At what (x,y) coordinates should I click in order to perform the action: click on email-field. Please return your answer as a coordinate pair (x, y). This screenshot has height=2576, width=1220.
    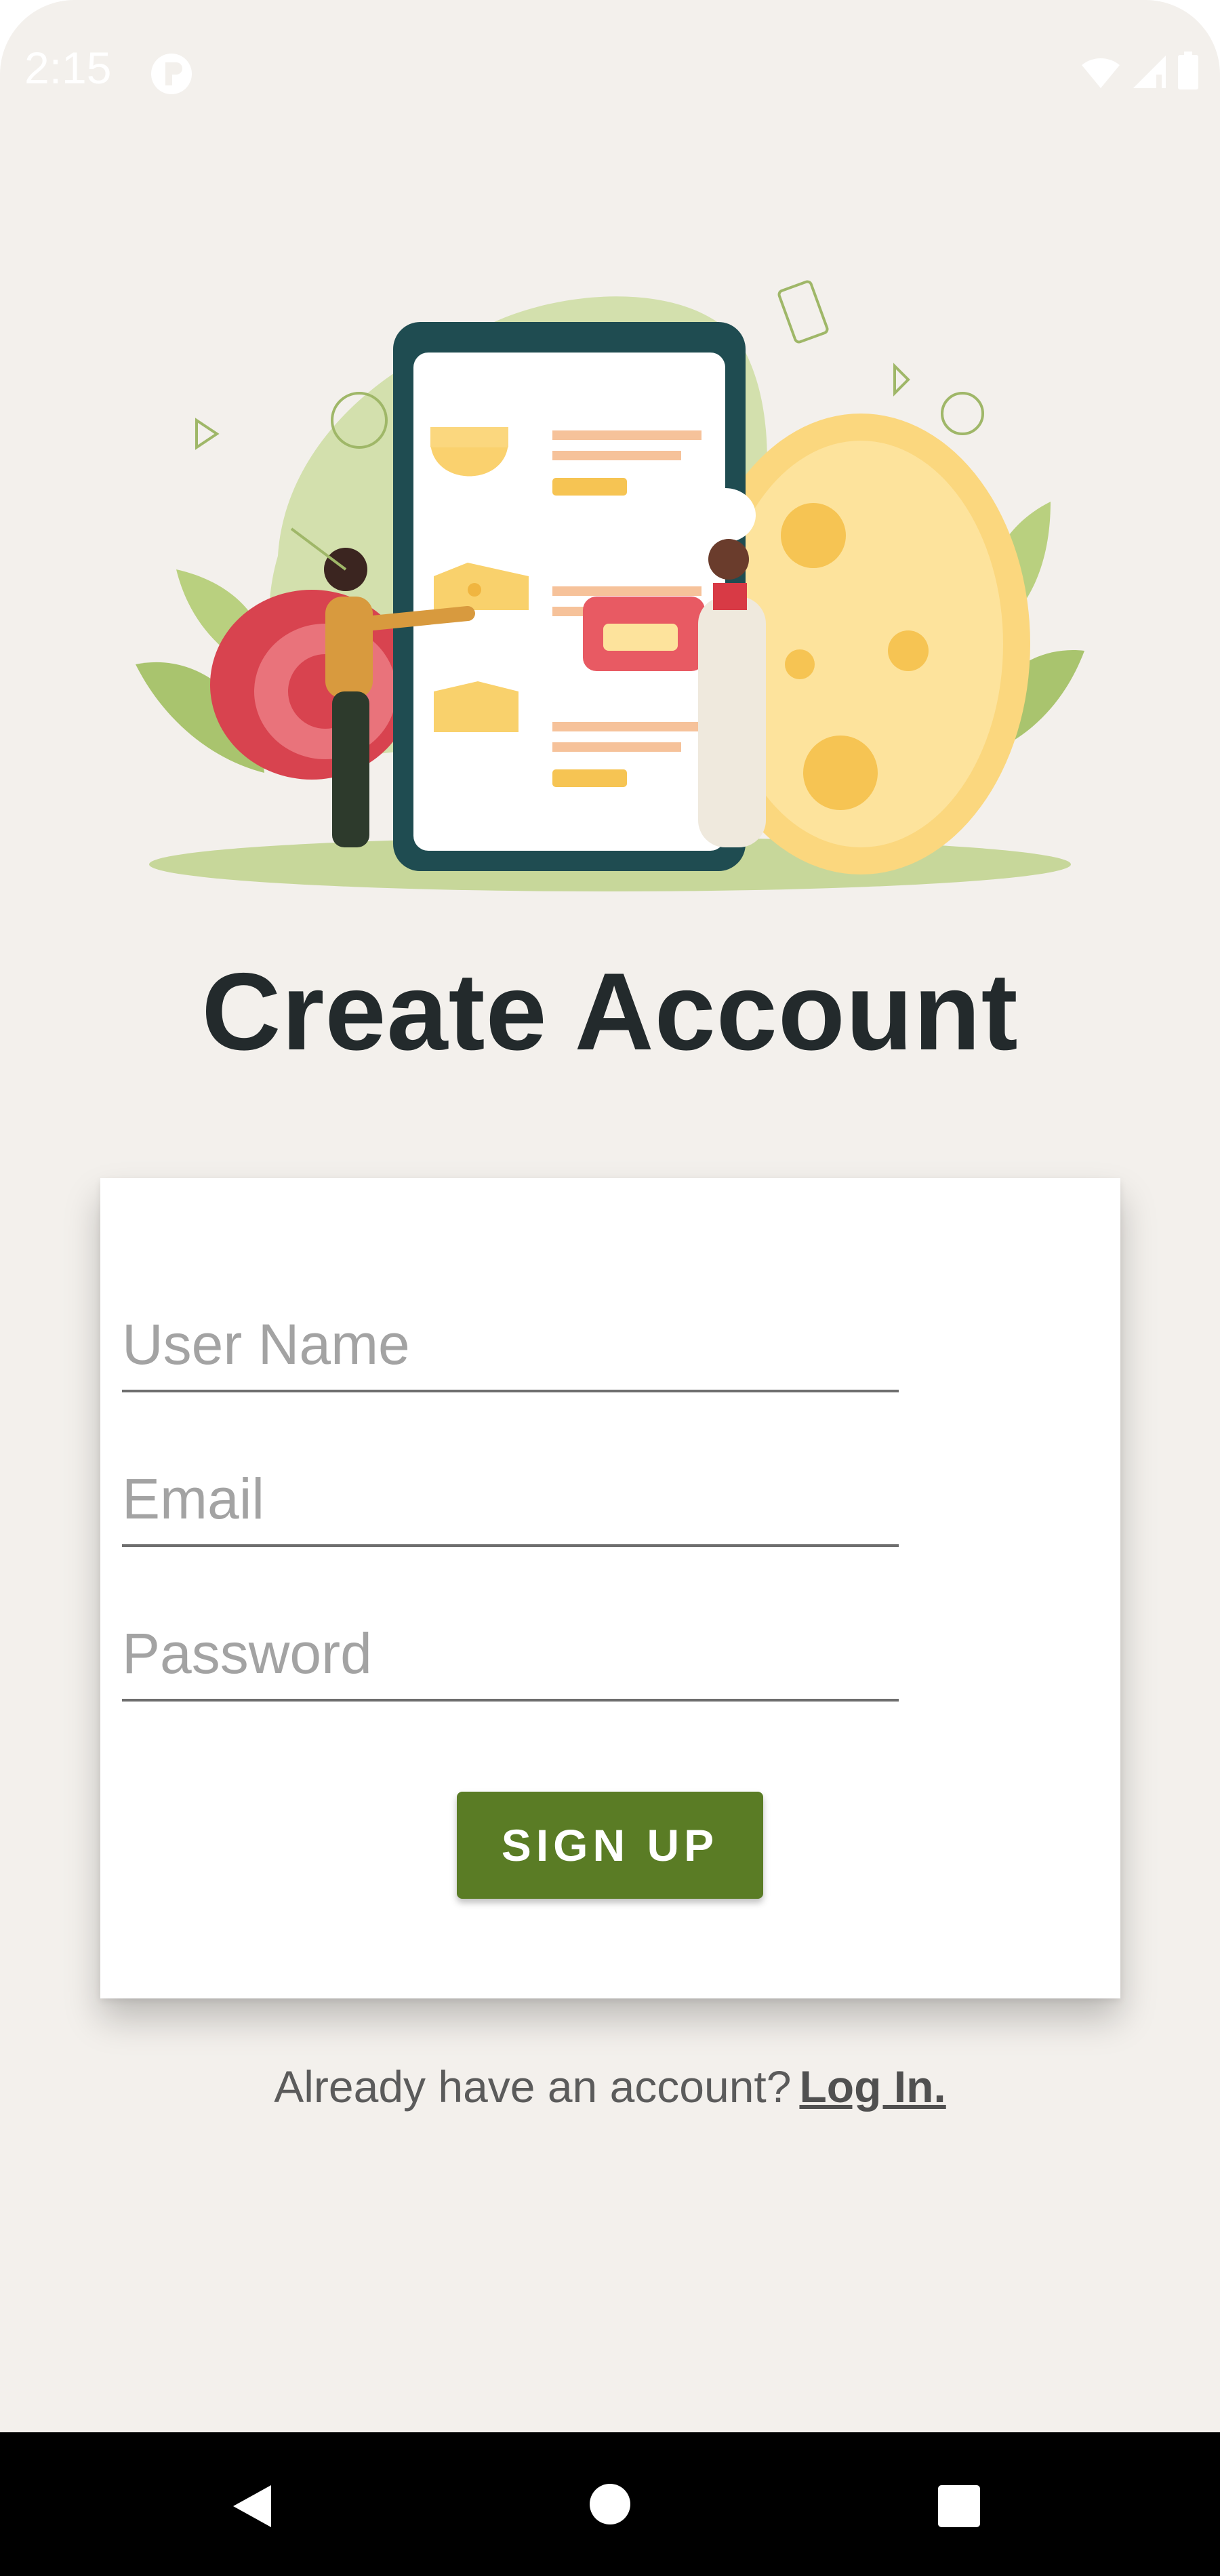
    Looking at the image, I should click on (511, 1498).